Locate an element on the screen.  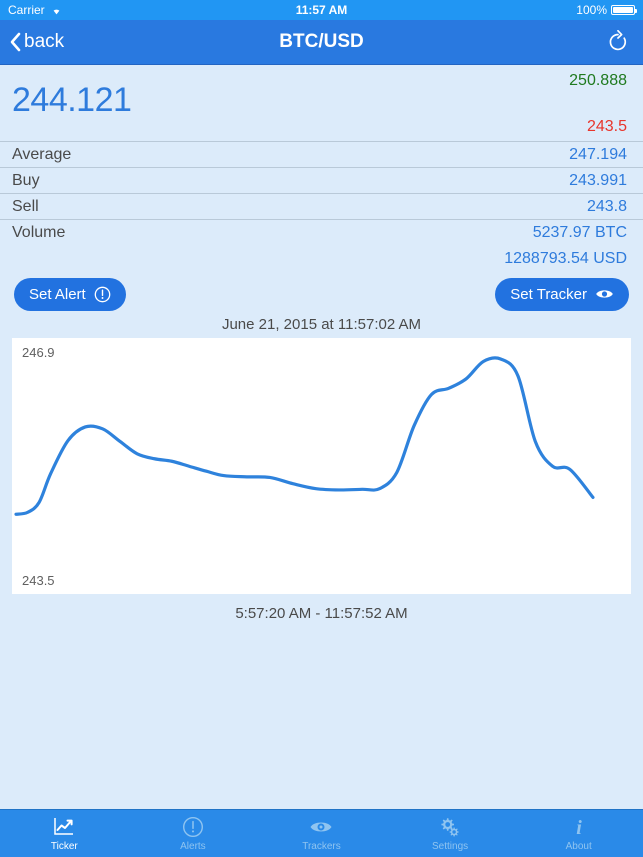
low-price: 243.5 is located at coordinates (606, 126).